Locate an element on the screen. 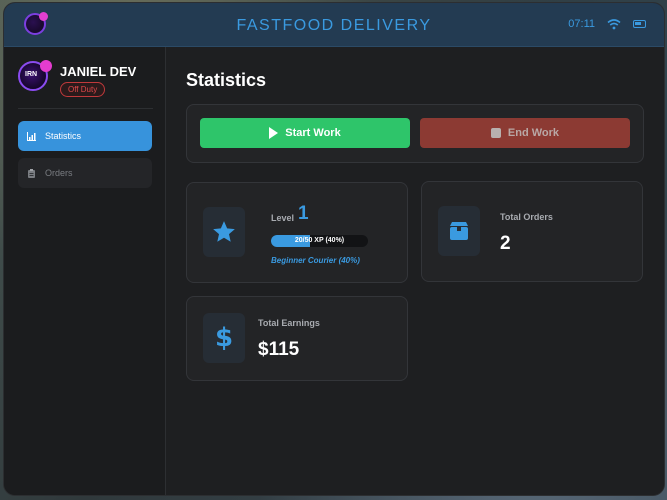 The height and width of the screenshot is (500, 667). status-area: 07:11 is located at coordinates (607, 24).